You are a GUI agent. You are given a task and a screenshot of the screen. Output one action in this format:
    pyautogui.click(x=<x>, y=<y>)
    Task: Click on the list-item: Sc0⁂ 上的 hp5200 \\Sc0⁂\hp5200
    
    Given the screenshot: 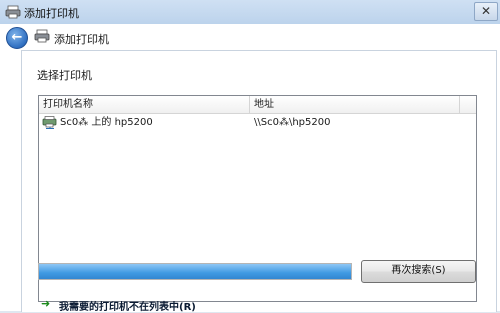 What is the action you would take?
    pyautogui.click(x=257, y=122)
    